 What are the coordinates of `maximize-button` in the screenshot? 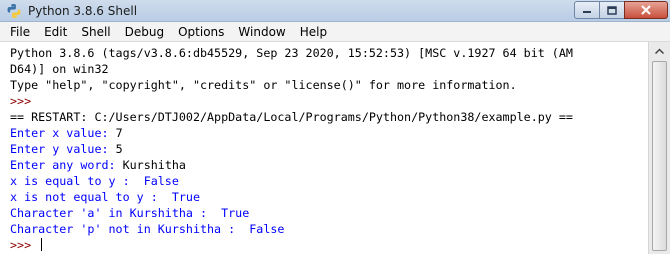 It's located at (612, 10).